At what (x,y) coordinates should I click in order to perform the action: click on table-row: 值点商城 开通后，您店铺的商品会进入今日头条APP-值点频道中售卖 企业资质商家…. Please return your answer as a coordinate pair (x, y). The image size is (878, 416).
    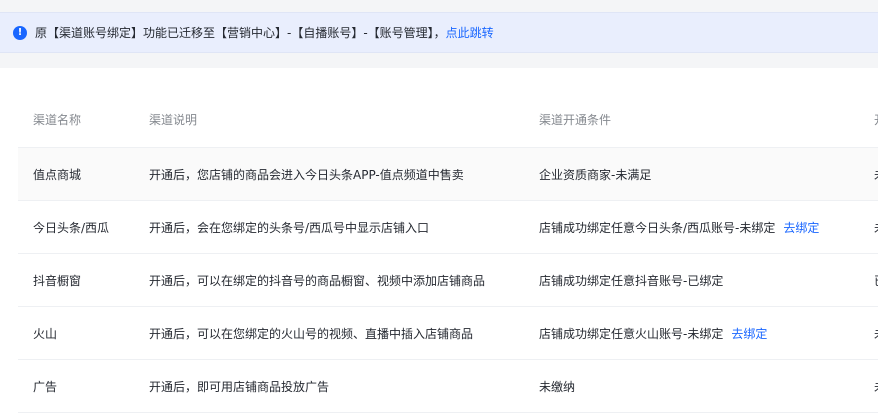
    Looking at the image, I should click on (448, 174).